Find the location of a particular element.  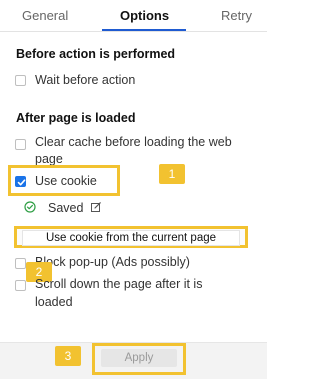

checkmark-icon is located at coordinates (21, 182).